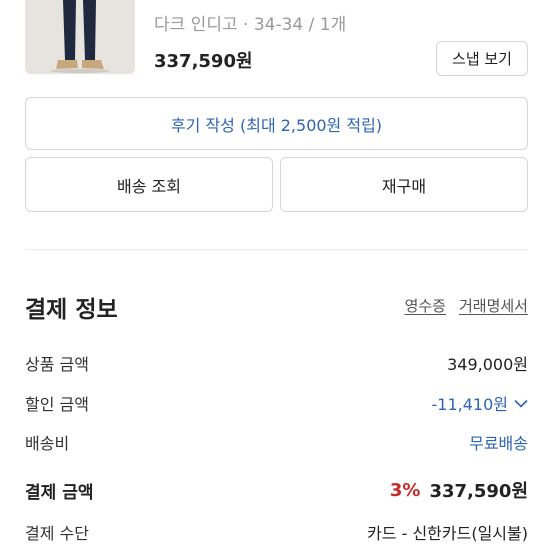 Image resolution: width=553 pixels, height=553 pixels. I want to click on receipt-link: 영수증, so click(425, 305).